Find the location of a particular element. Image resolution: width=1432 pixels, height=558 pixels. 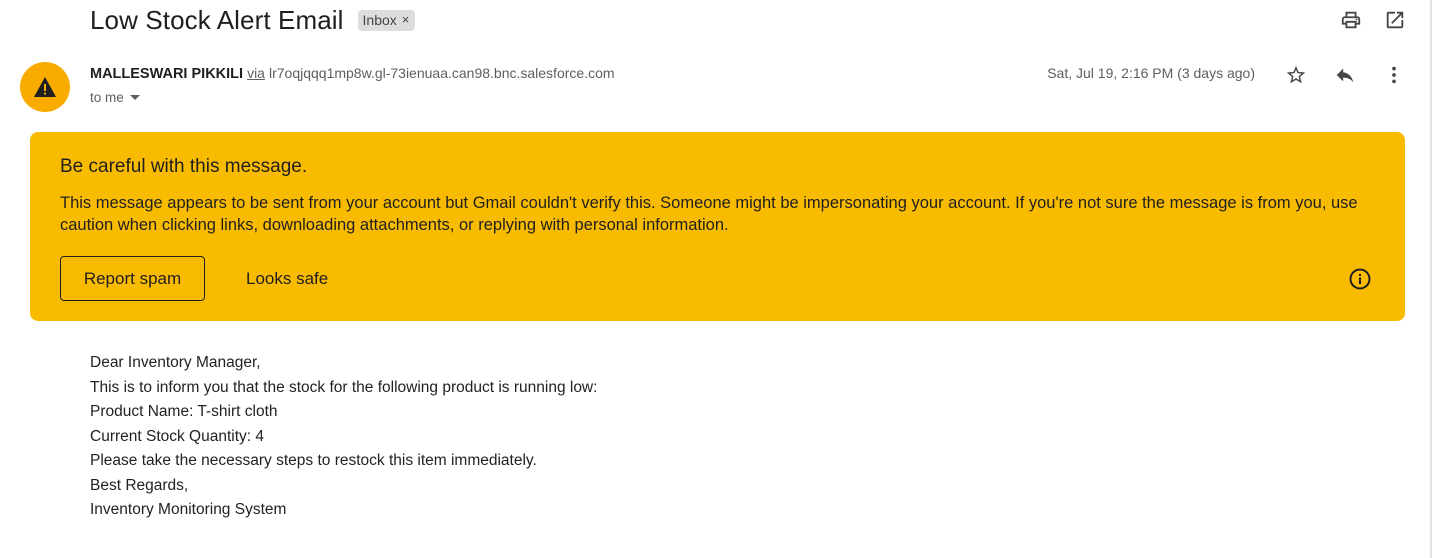

label-chip-inbox: Inbox × is located at coordinates (386, 20).